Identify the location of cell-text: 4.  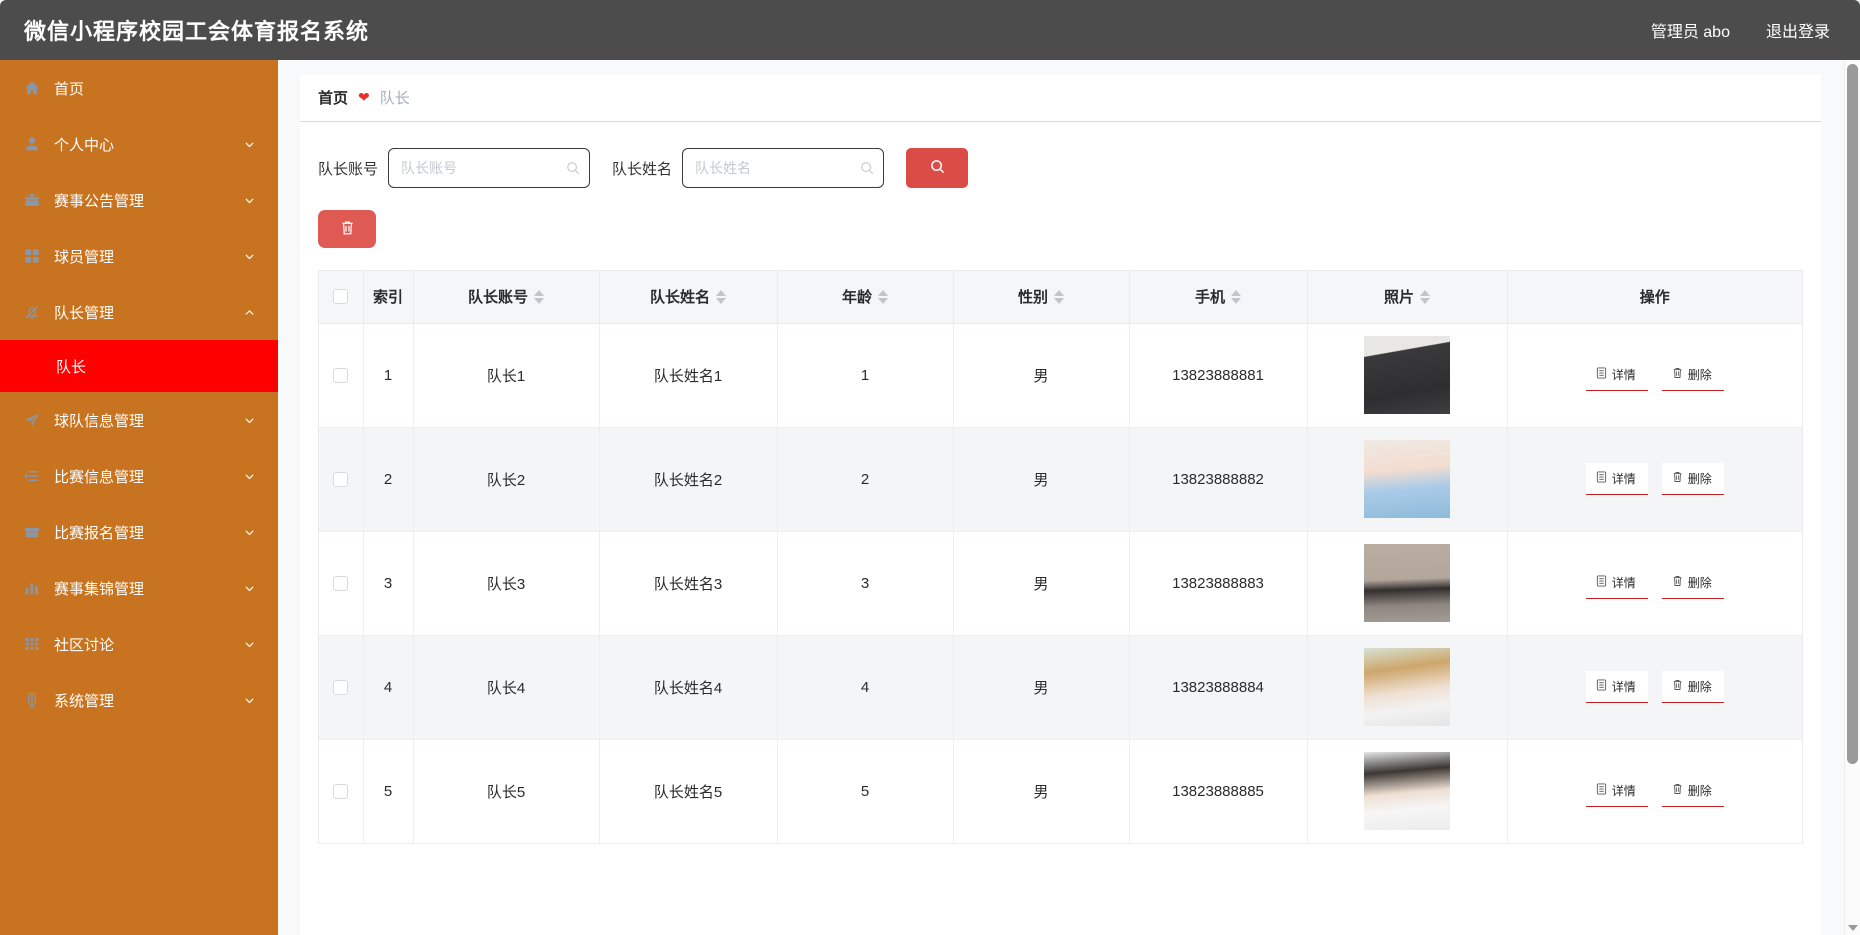
(865, 687).